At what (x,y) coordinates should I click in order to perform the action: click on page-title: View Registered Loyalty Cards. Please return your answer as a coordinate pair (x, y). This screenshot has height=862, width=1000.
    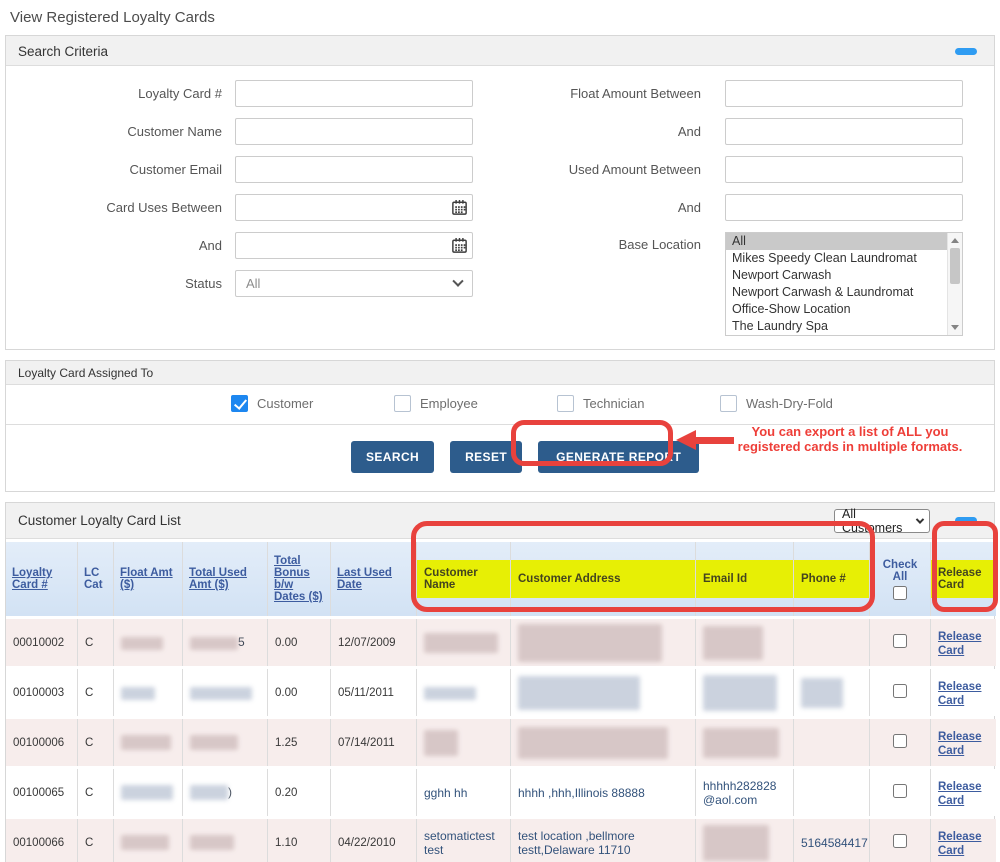
    Looking at the image, I should click on (112, 17).